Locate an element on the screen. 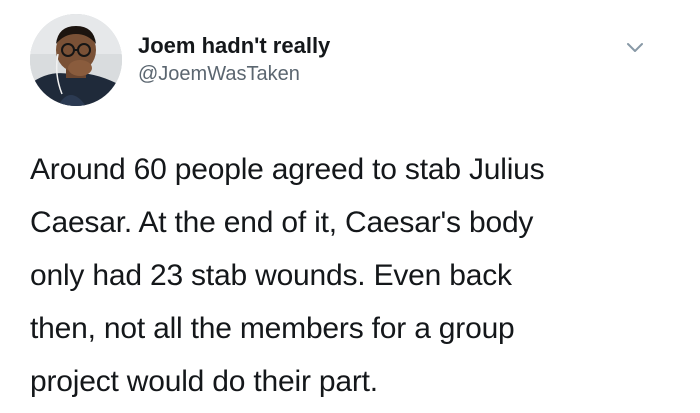  tweet-text-line: only had 23 stab wounds. Even back is located at coordinates (271, 275).